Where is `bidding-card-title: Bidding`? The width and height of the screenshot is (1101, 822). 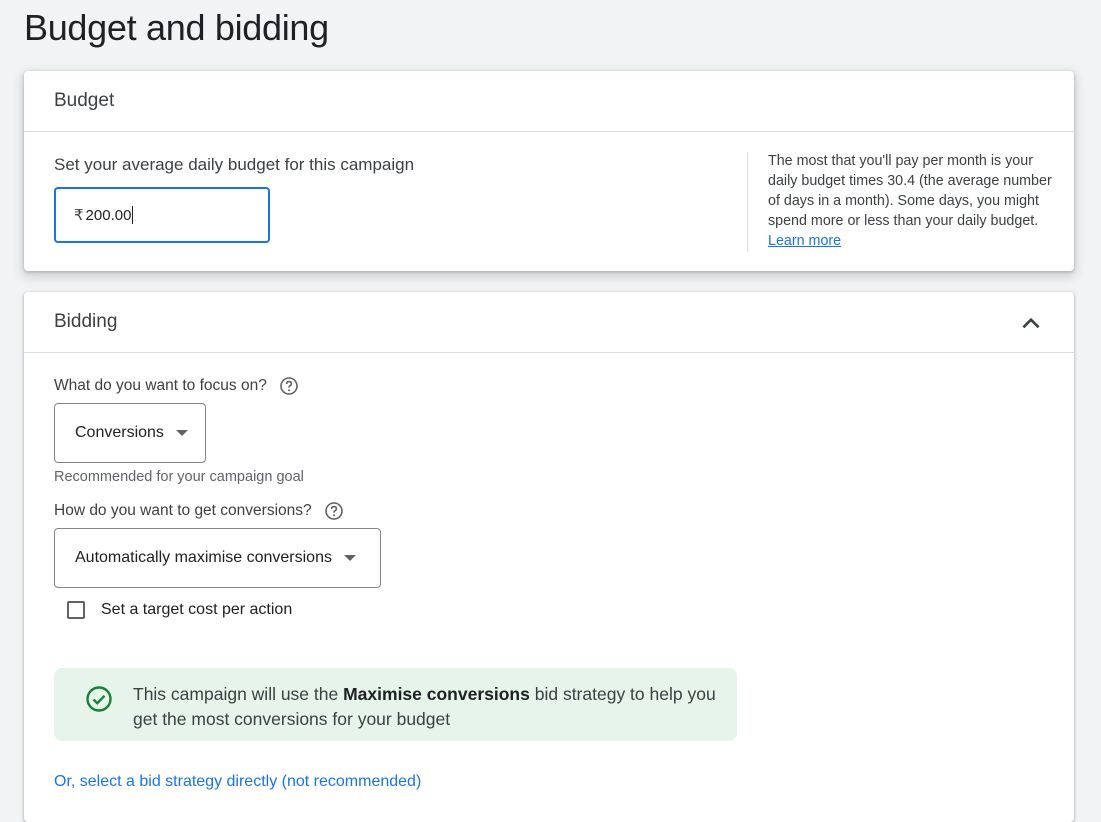 bidding-card-title: Bidding is located at coordinates (86, 321).